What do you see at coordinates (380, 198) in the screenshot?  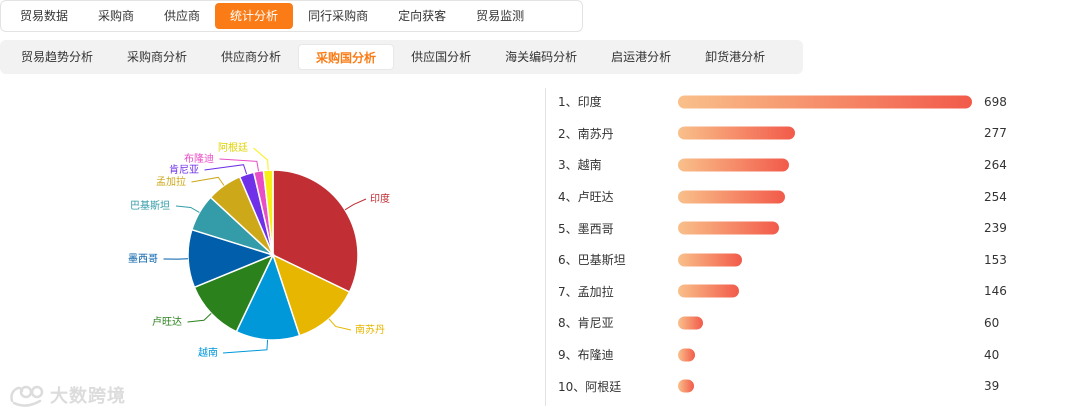 I see `pie-label-india: 印度` at bounding box center [380, 198].